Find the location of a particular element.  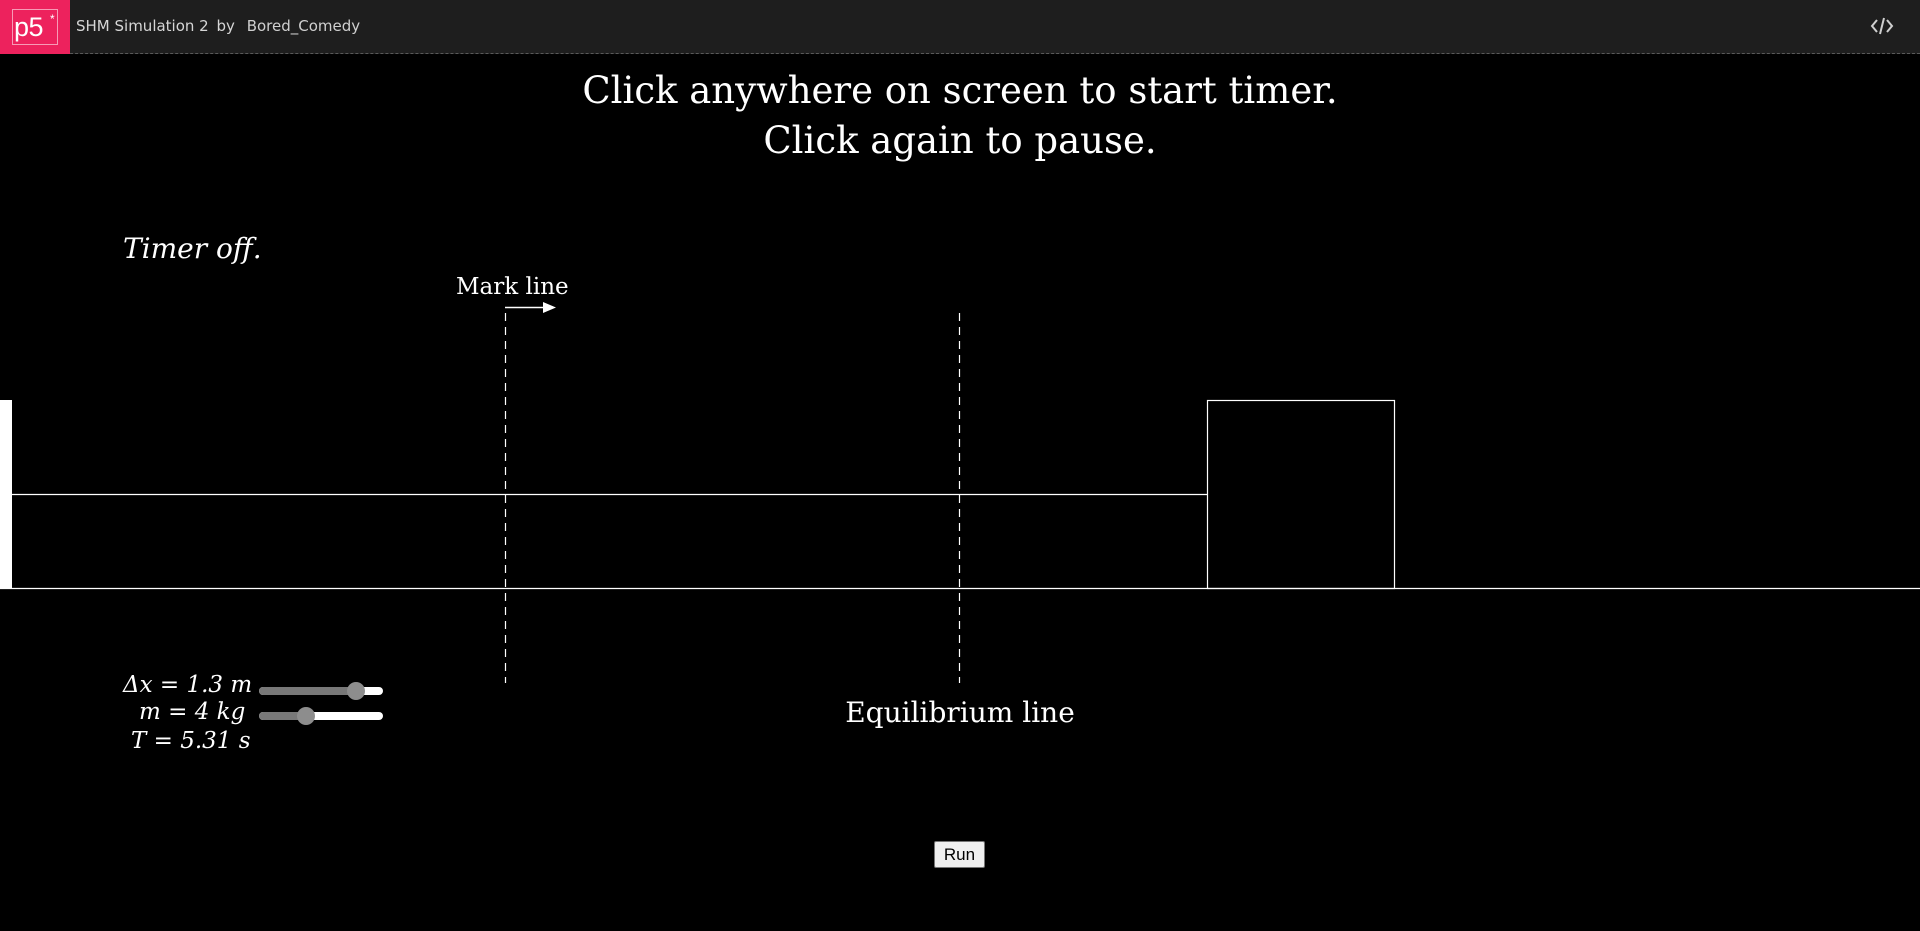

mass-readout: m = 4 kg is located at coordinates (192, 712).